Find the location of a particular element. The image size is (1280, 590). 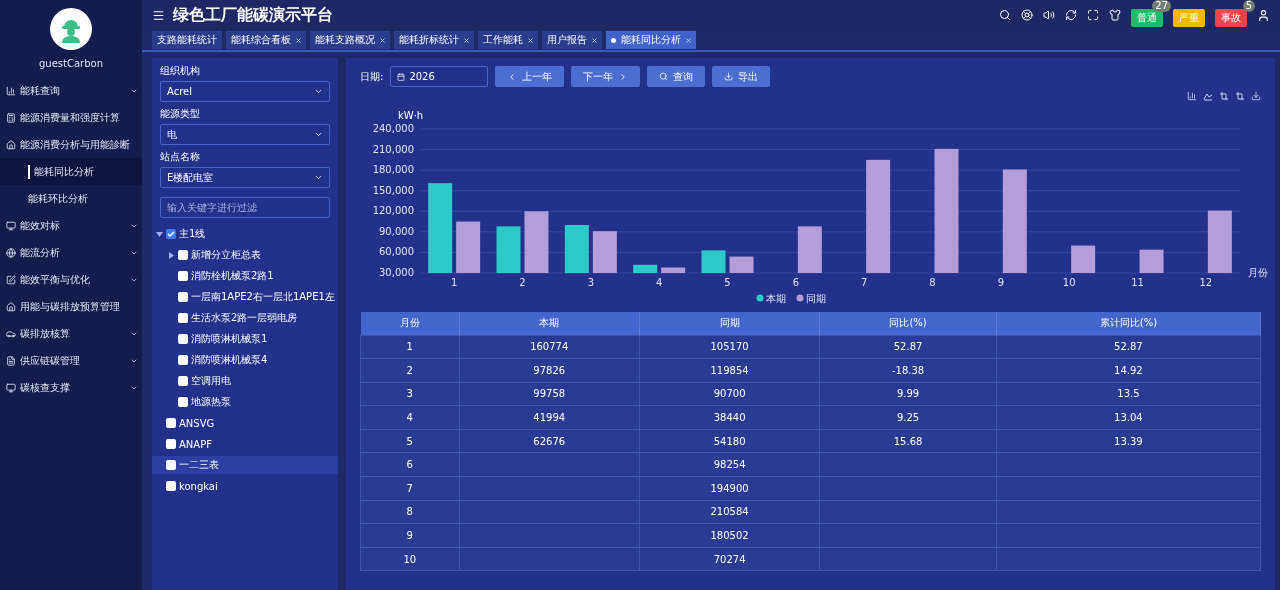

menu-item: 能流分析 is located at coordinates (71, 252).